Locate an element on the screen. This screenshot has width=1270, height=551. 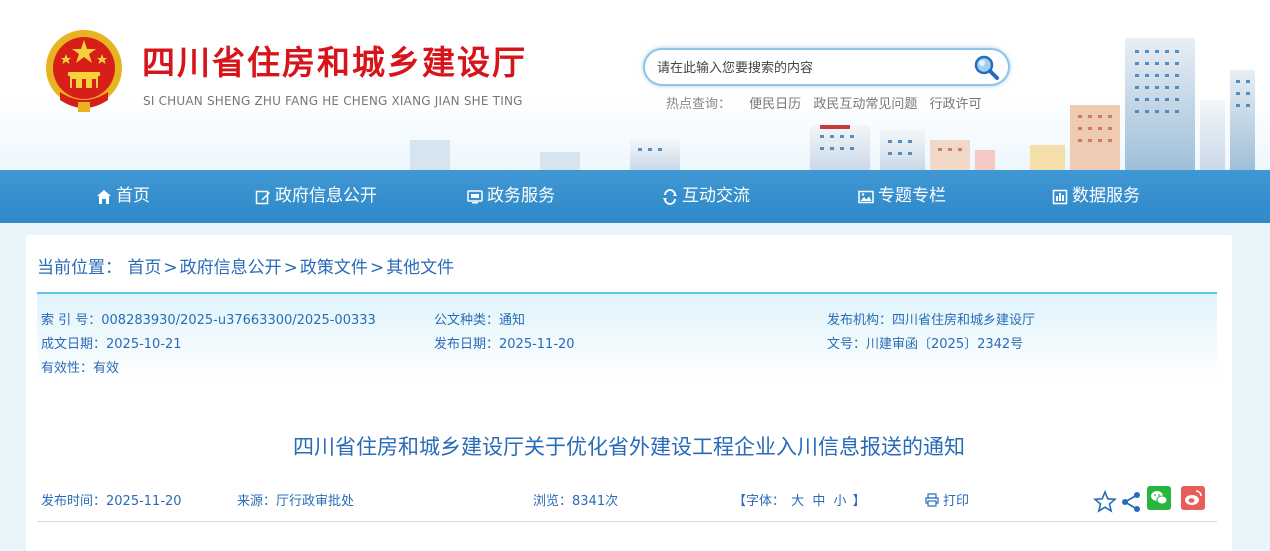
breadcrumb-policy-docs: 政策文件 is located at coordinates (334, 268).